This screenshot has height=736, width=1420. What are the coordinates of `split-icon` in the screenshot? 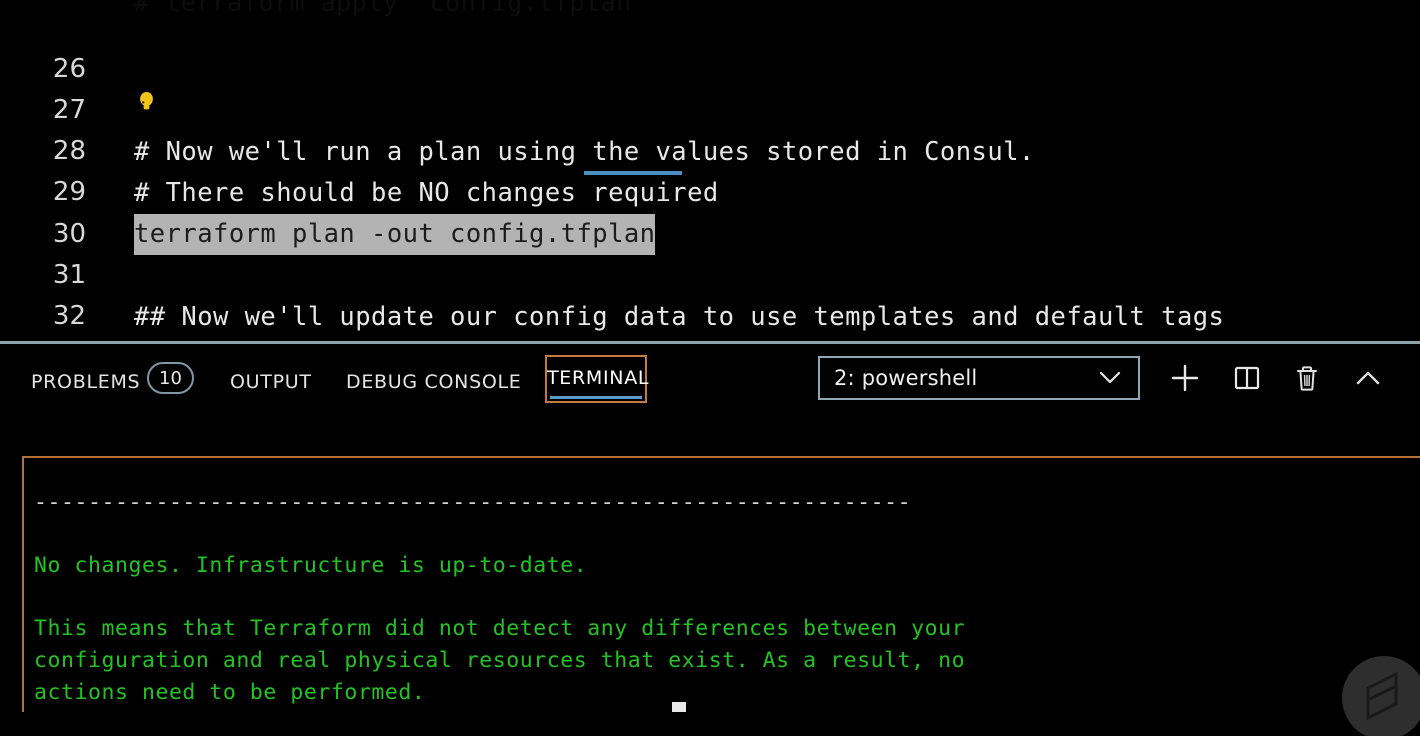 It's located at (1247, 378).